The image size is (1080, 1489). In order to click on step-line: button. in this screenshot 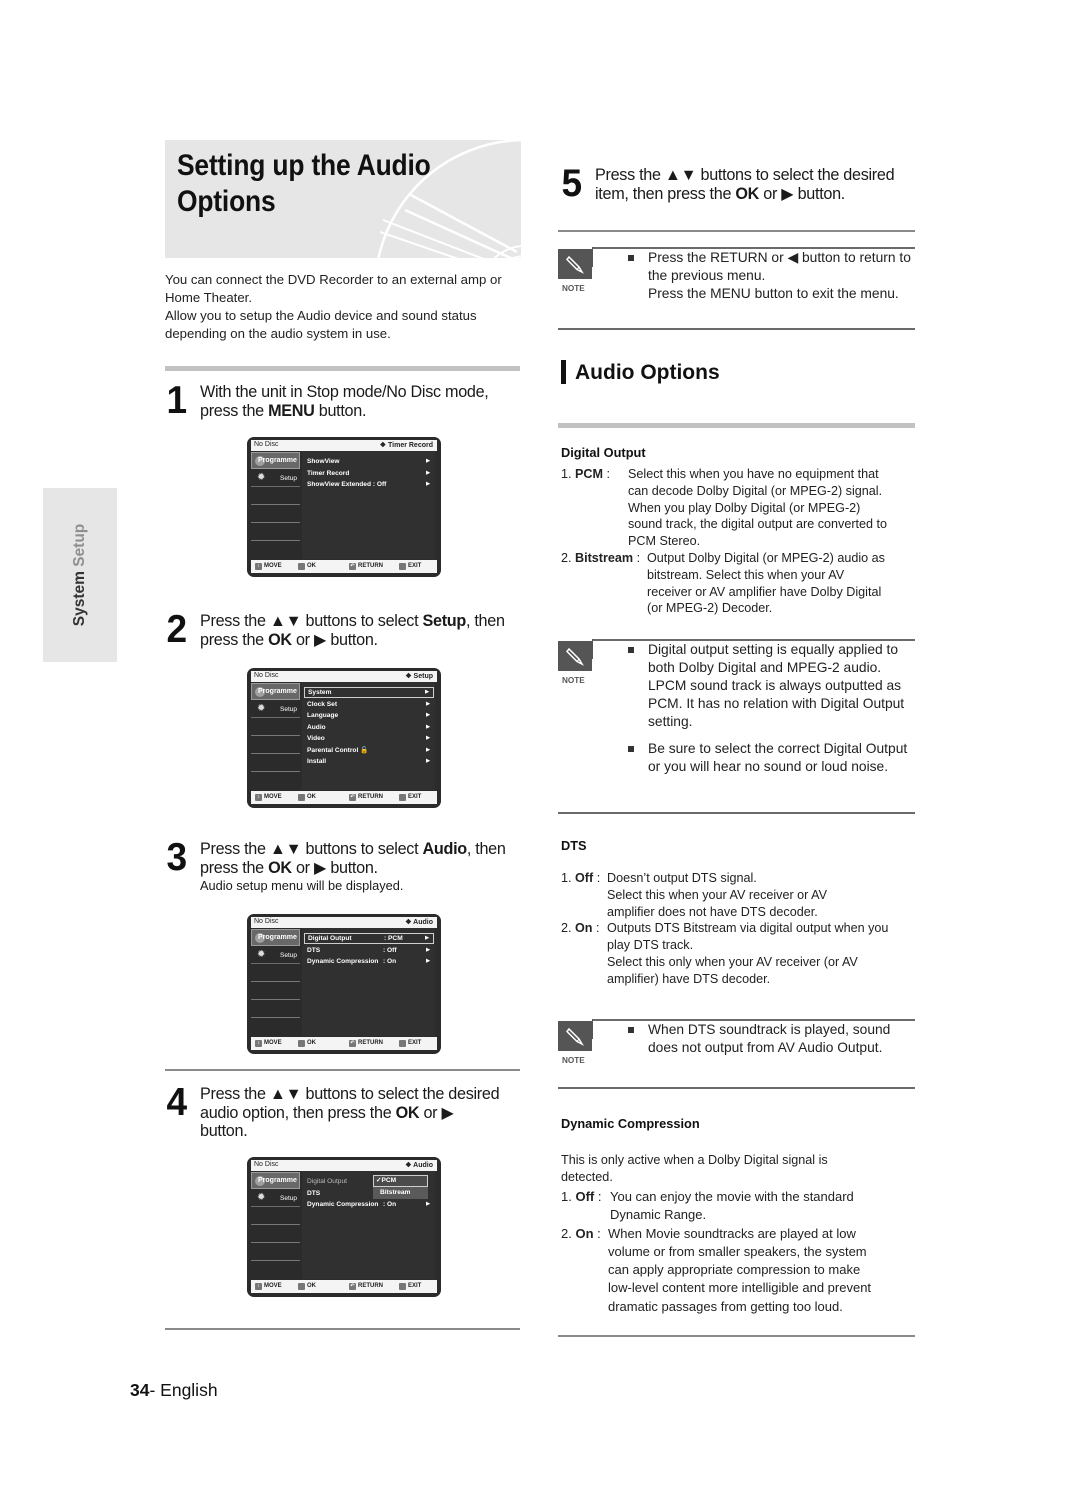, I will do `click(224, 1131)`.